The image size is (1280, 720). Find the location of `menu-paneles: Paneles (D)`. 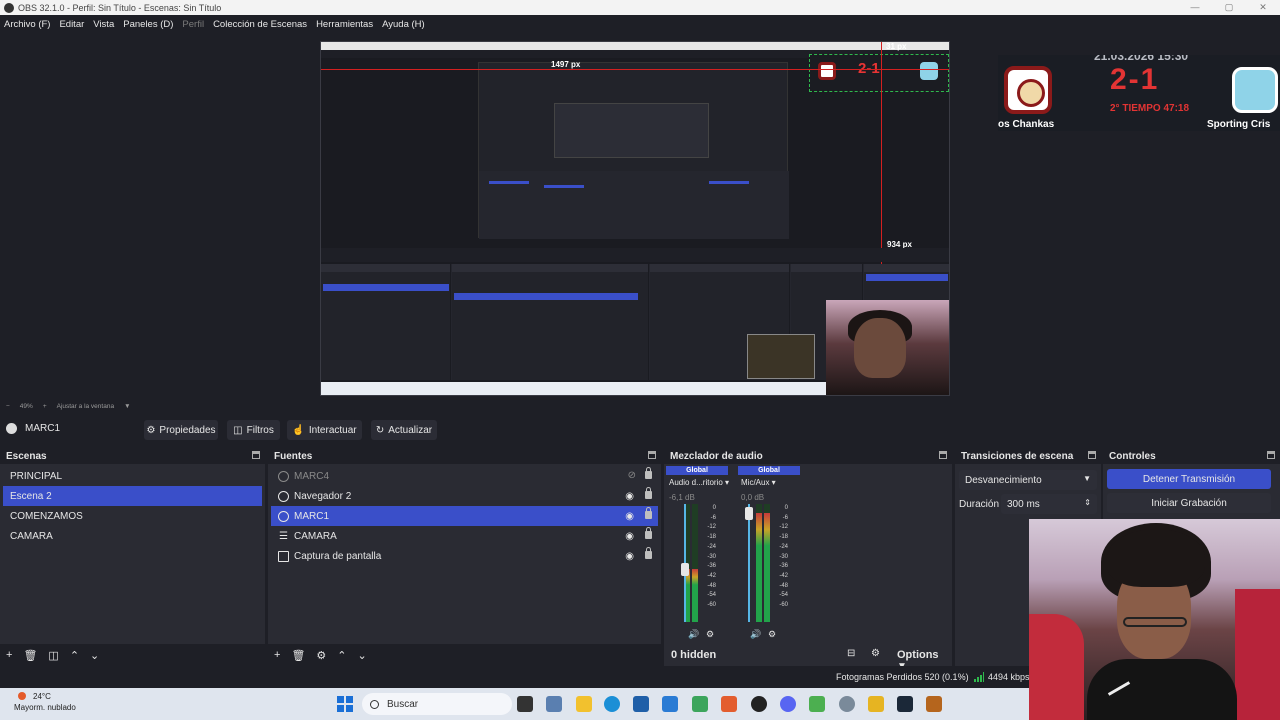

menu-paneles: Paneles (D) is located at coordinates (148, 24).